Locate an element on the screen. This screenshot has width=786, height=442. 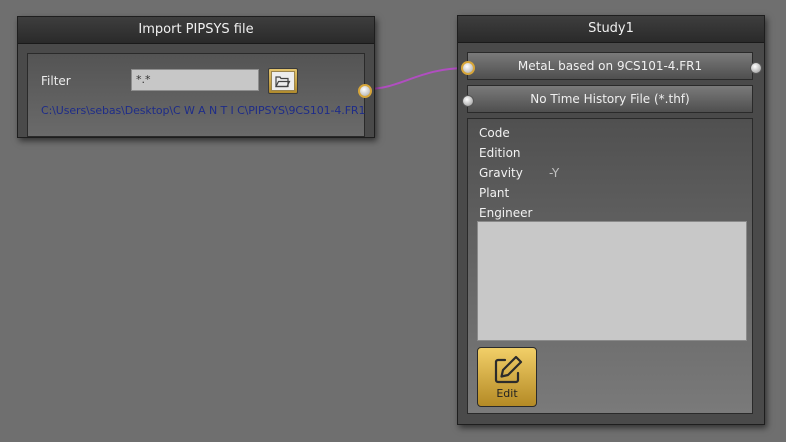
folder-open-icon is located at coordinates (283, 81).